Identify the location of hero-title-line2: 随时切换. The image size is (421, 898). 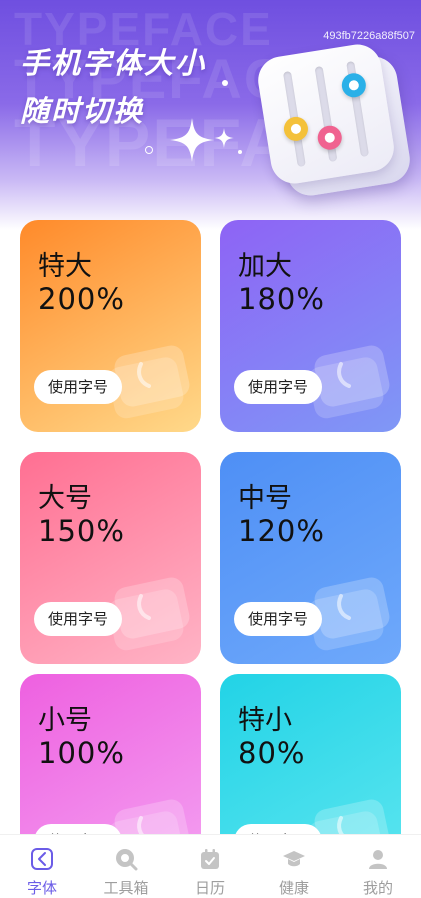
(82, 111).